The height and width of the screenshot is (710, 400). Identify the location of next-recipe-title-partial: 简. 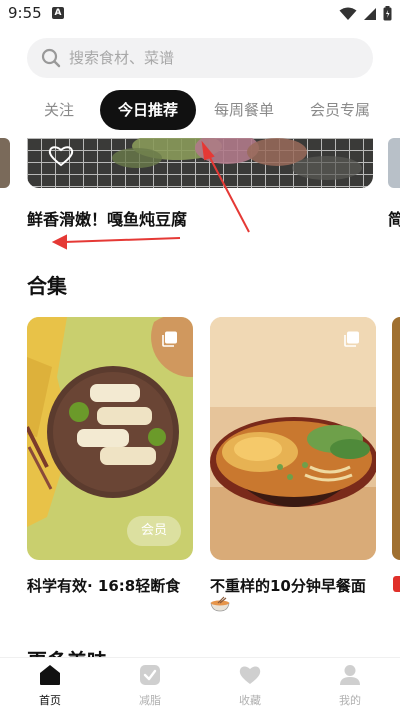
(394, 218).